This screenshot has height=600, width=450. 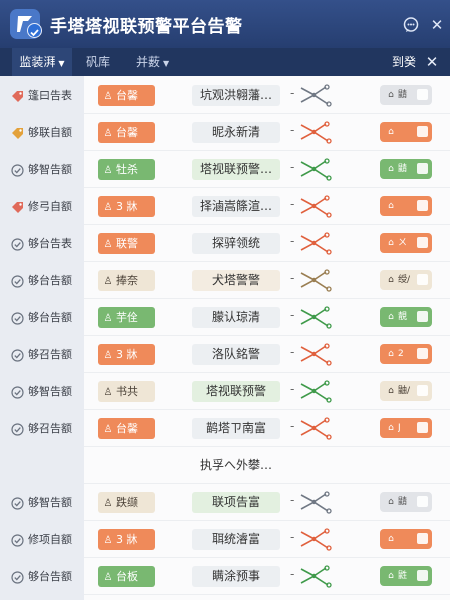 I want to click on alert-name: 联项告富, so click(x=236, y=502).